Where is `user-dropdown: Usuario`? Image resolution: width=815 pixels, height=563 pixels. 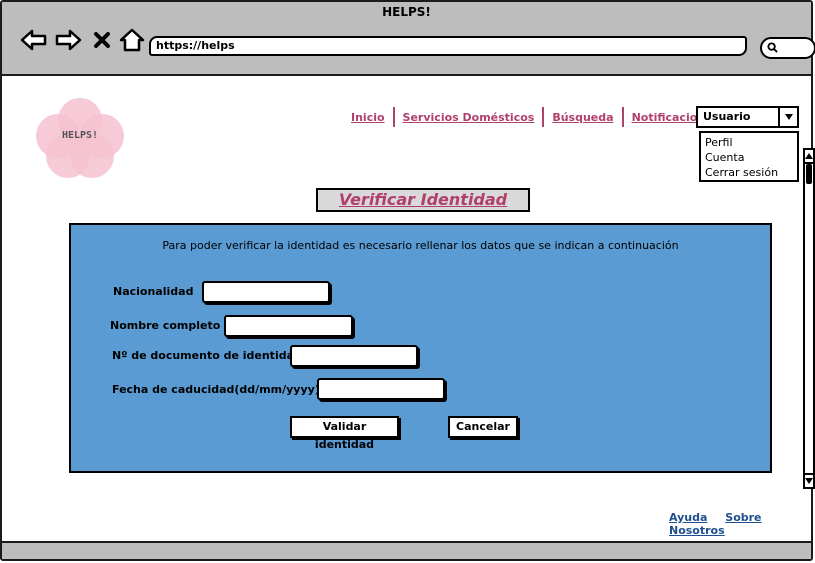 user-dropdown: Usuario is located at coordinates (747, 117).